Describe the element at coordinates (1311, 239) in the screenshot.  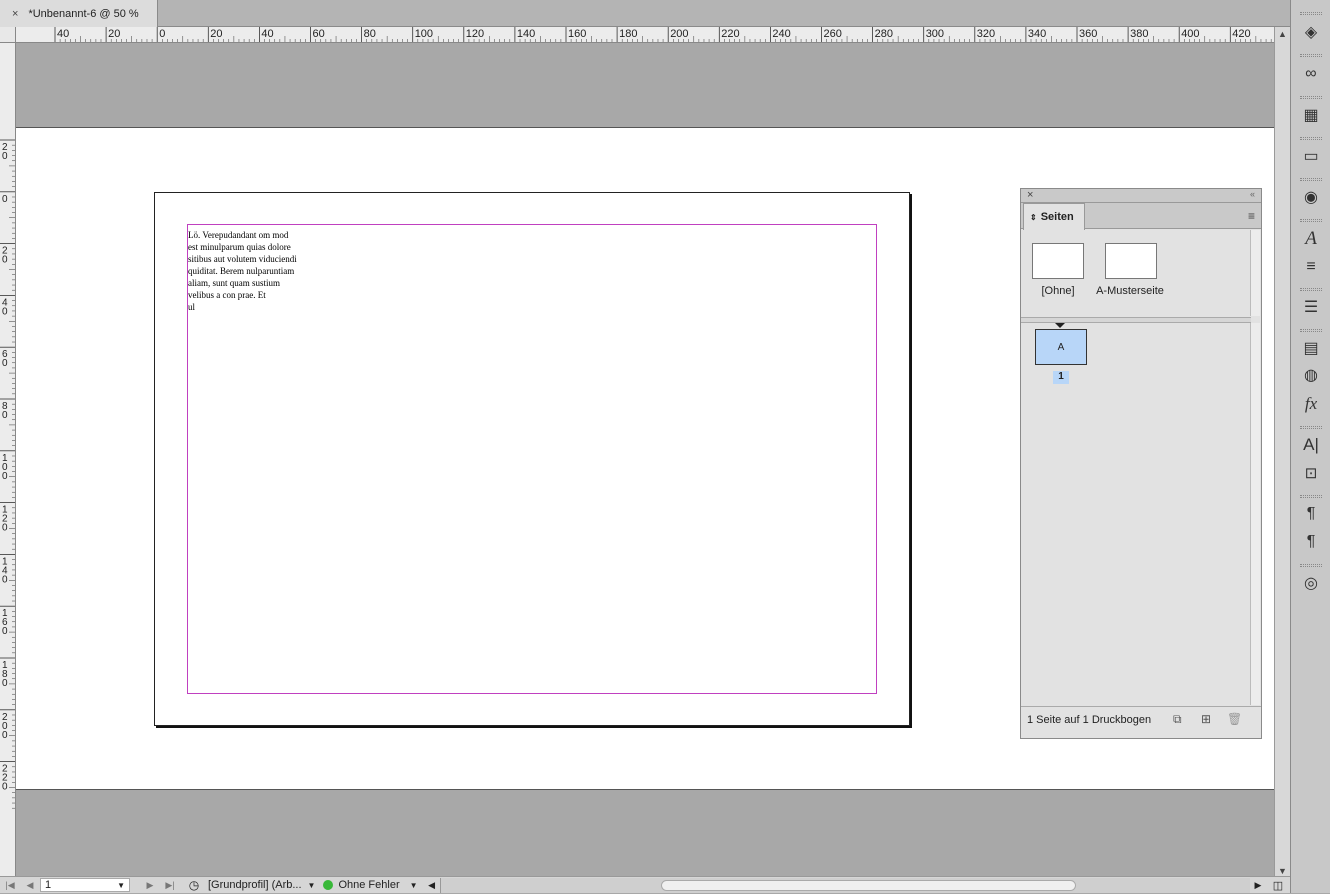
I see `character-styles-icon: A` at that location.